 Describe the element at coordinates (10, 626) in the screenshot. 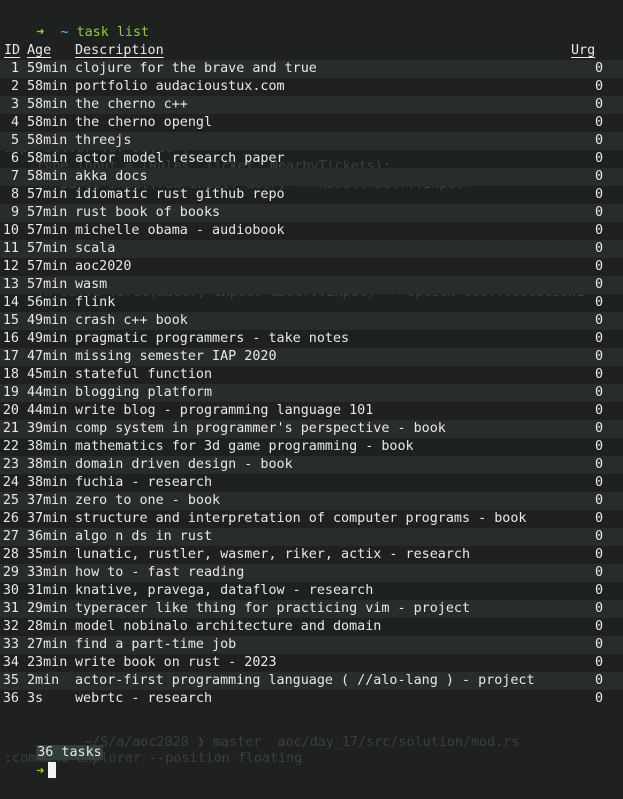

I see `cell-id: 32` at that location.